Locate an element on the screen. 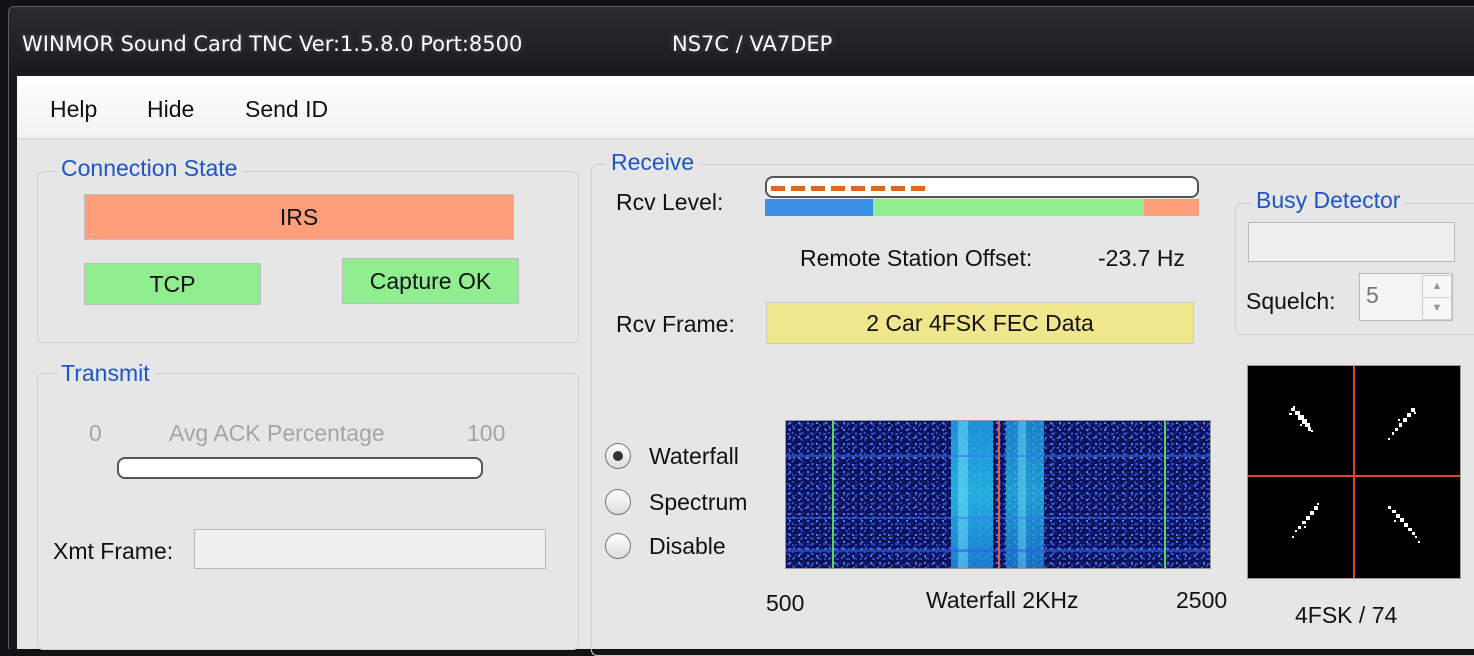  menu-send-id: Send ID is located at coordinates (286, 109).